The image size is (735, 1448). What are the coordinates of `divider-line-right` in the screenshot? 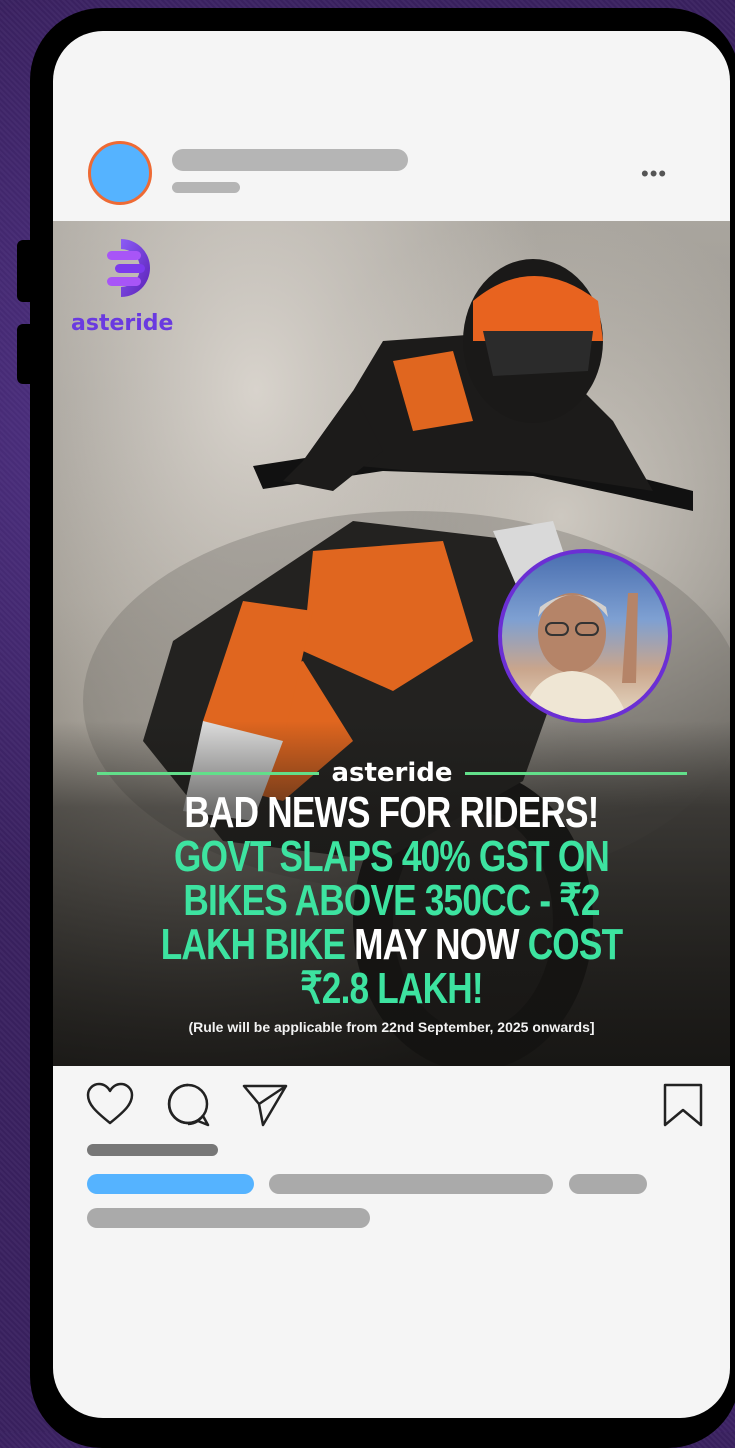 It's located at (575, 773).